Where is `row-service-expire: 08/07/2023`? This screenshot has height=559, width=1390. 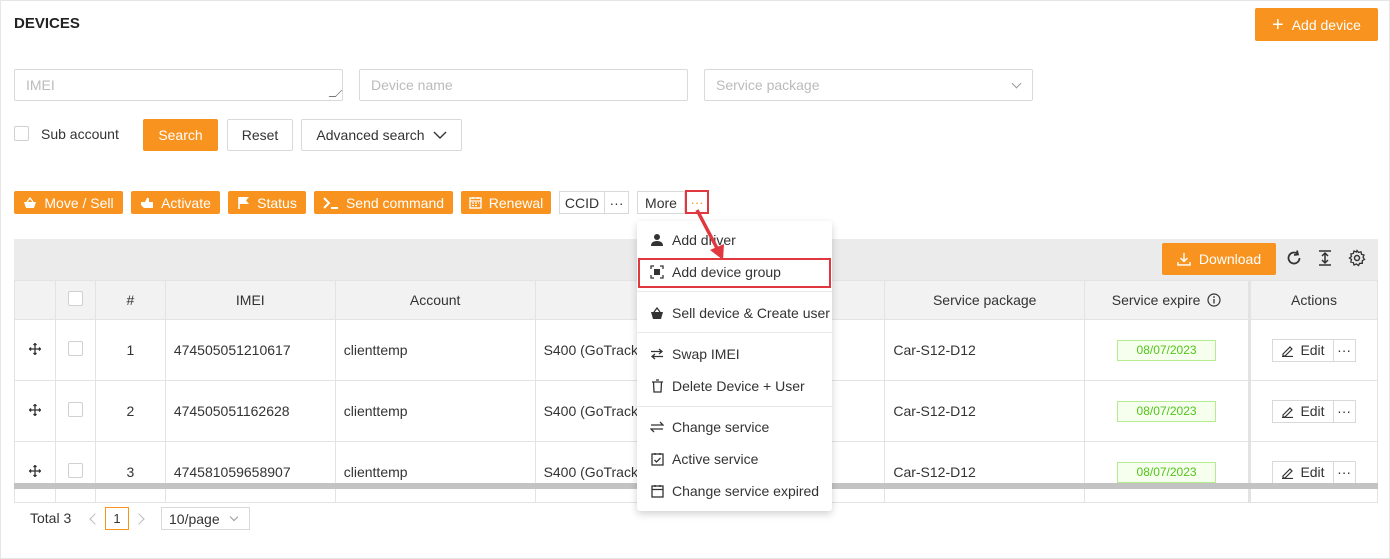 row-service-expire: 08/07/2023 is located at coordinates (1167, 472).